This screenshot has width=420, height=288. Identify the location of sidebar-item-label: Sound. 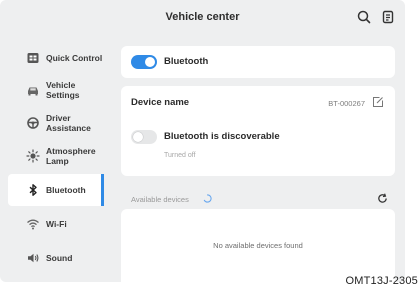
(59, 258).